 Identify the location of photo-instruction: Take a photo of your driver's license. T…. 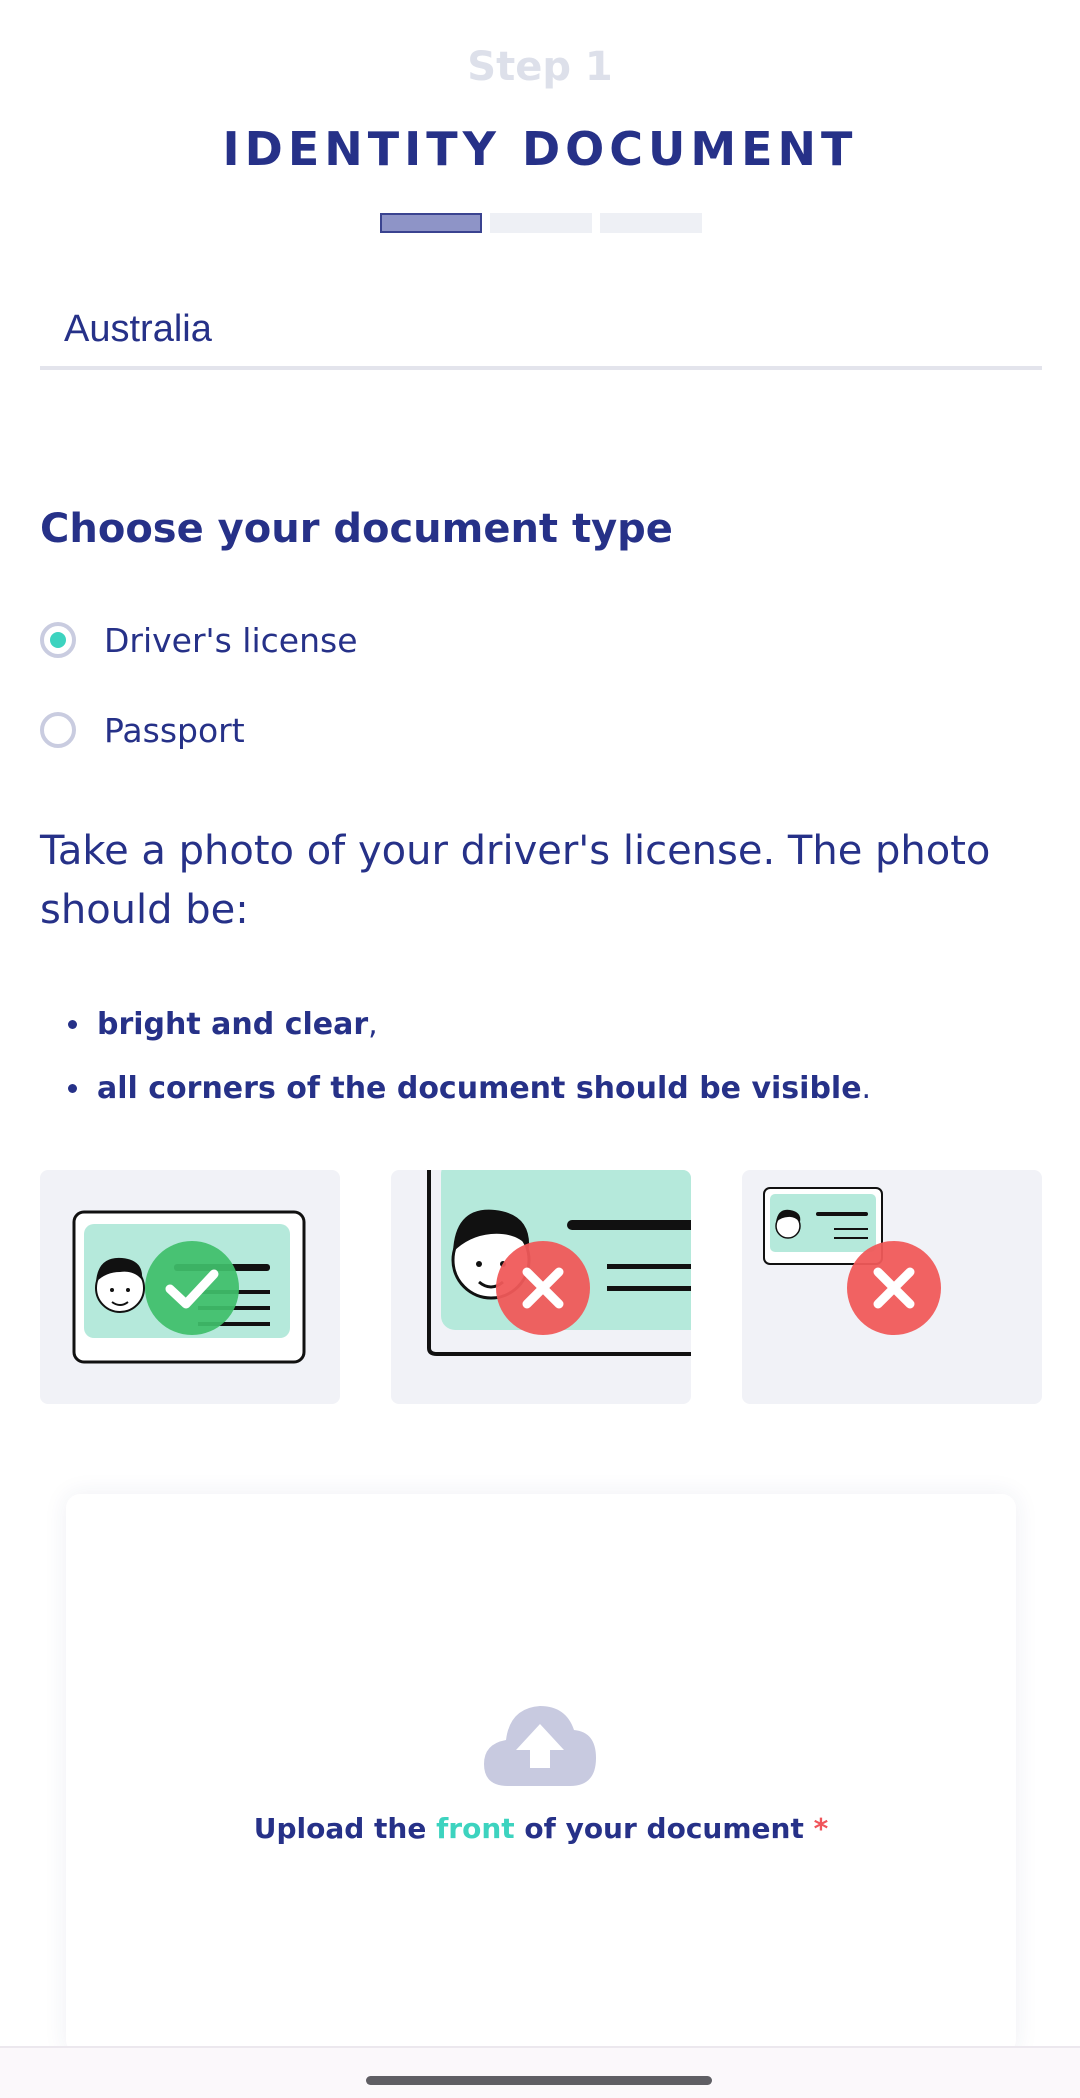
(515, 880).